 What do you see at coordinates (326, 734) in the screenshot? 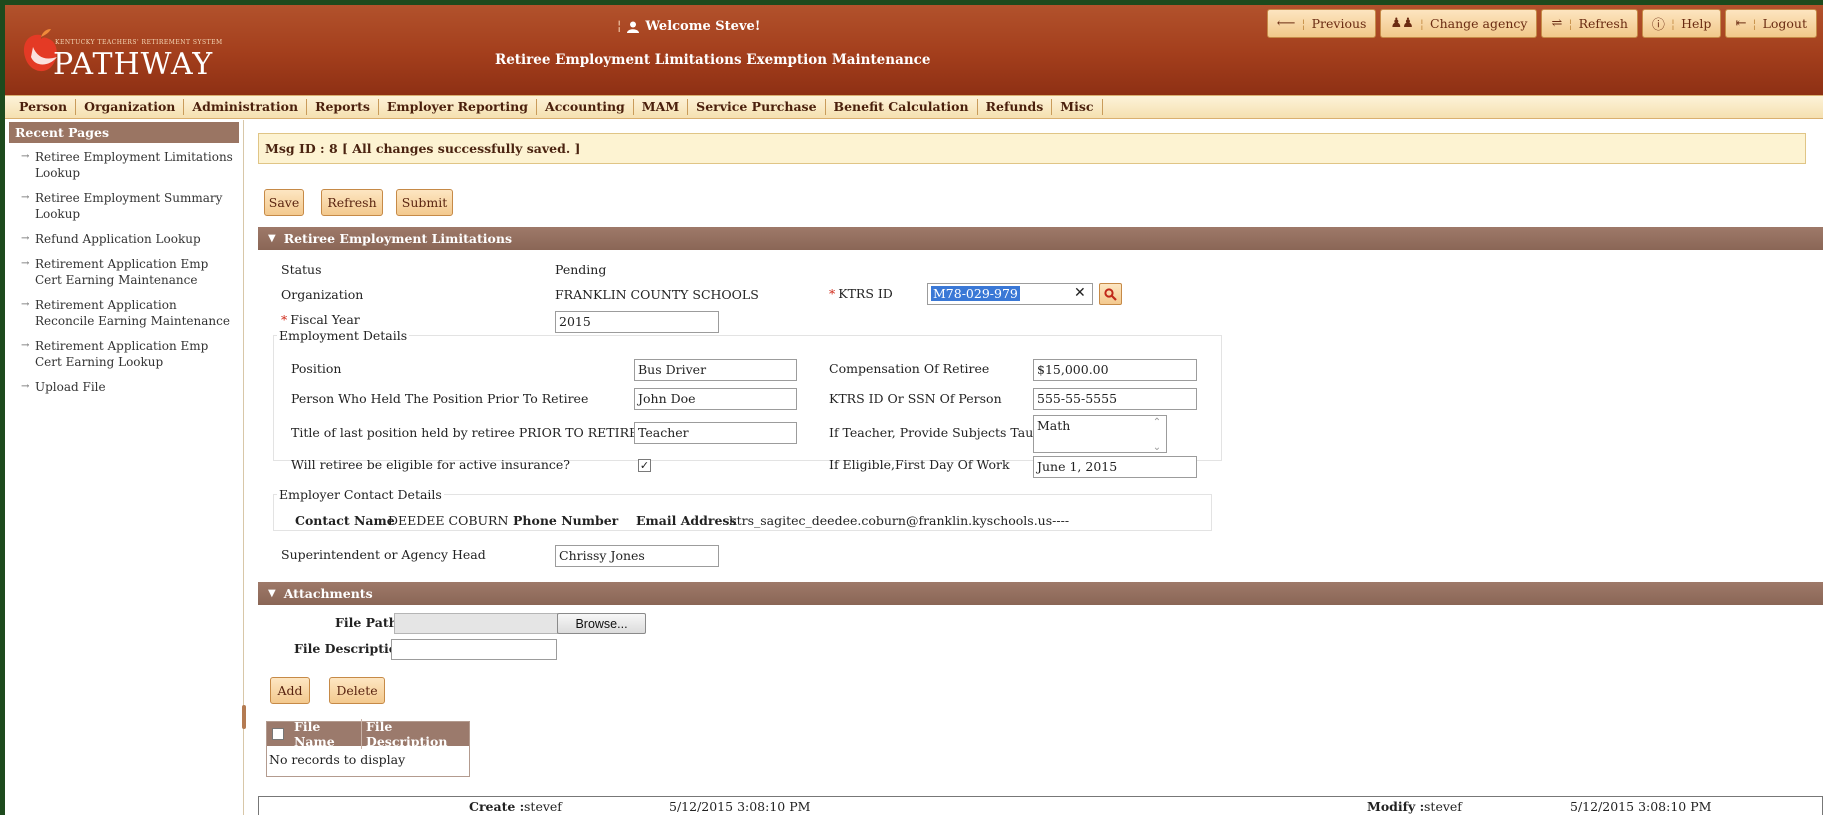
I see `column-header-file-name: File Name` at bounding box center [326, 734].